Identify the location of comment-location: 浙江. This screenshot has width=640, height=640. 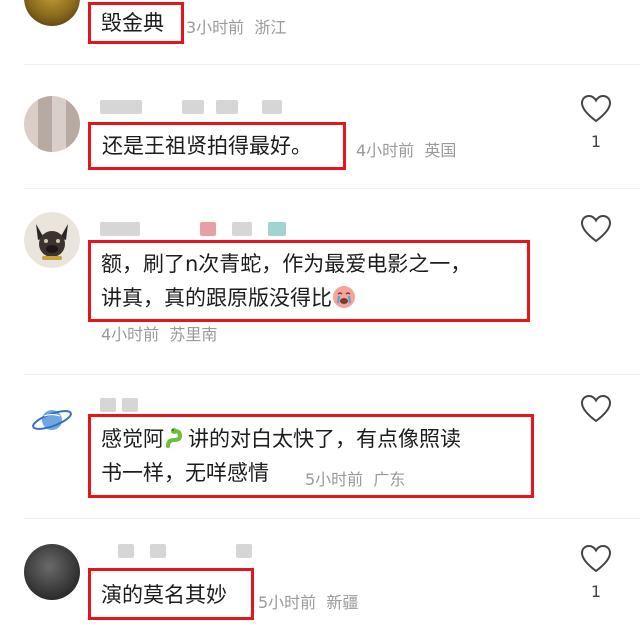
(270, 27).